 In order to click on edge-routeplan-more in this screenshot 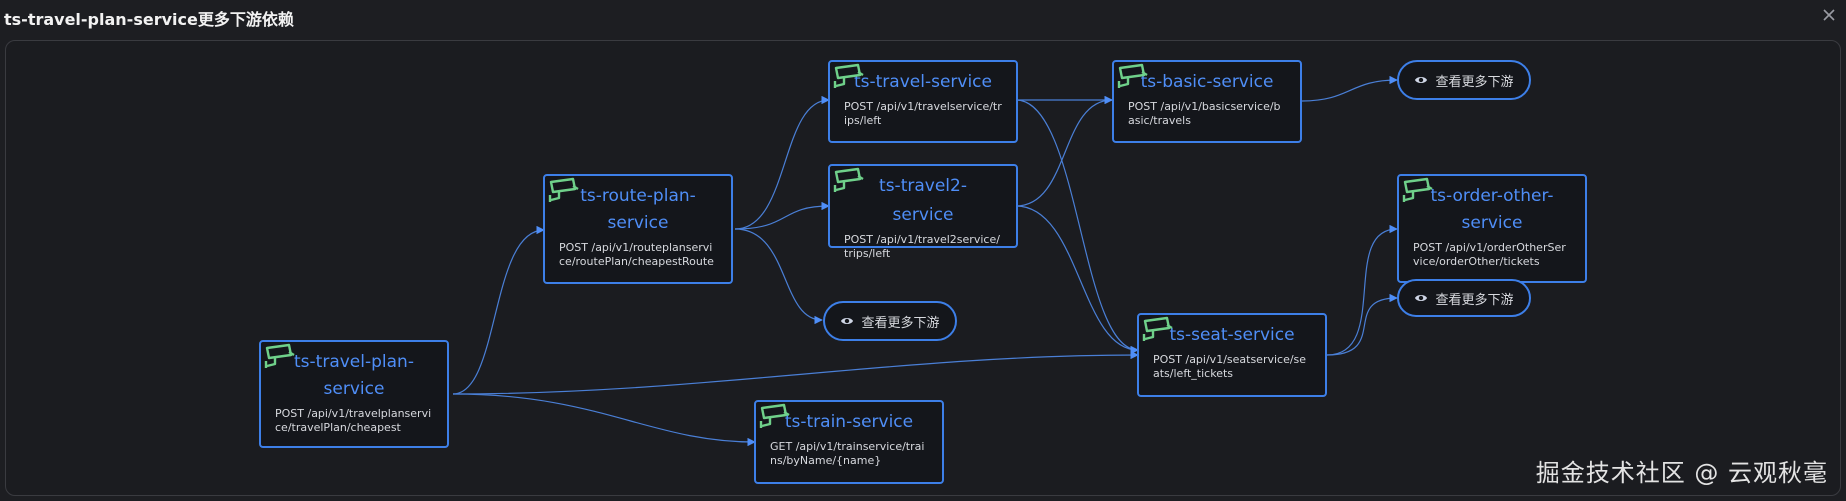, I will do `click(778, 276)`.